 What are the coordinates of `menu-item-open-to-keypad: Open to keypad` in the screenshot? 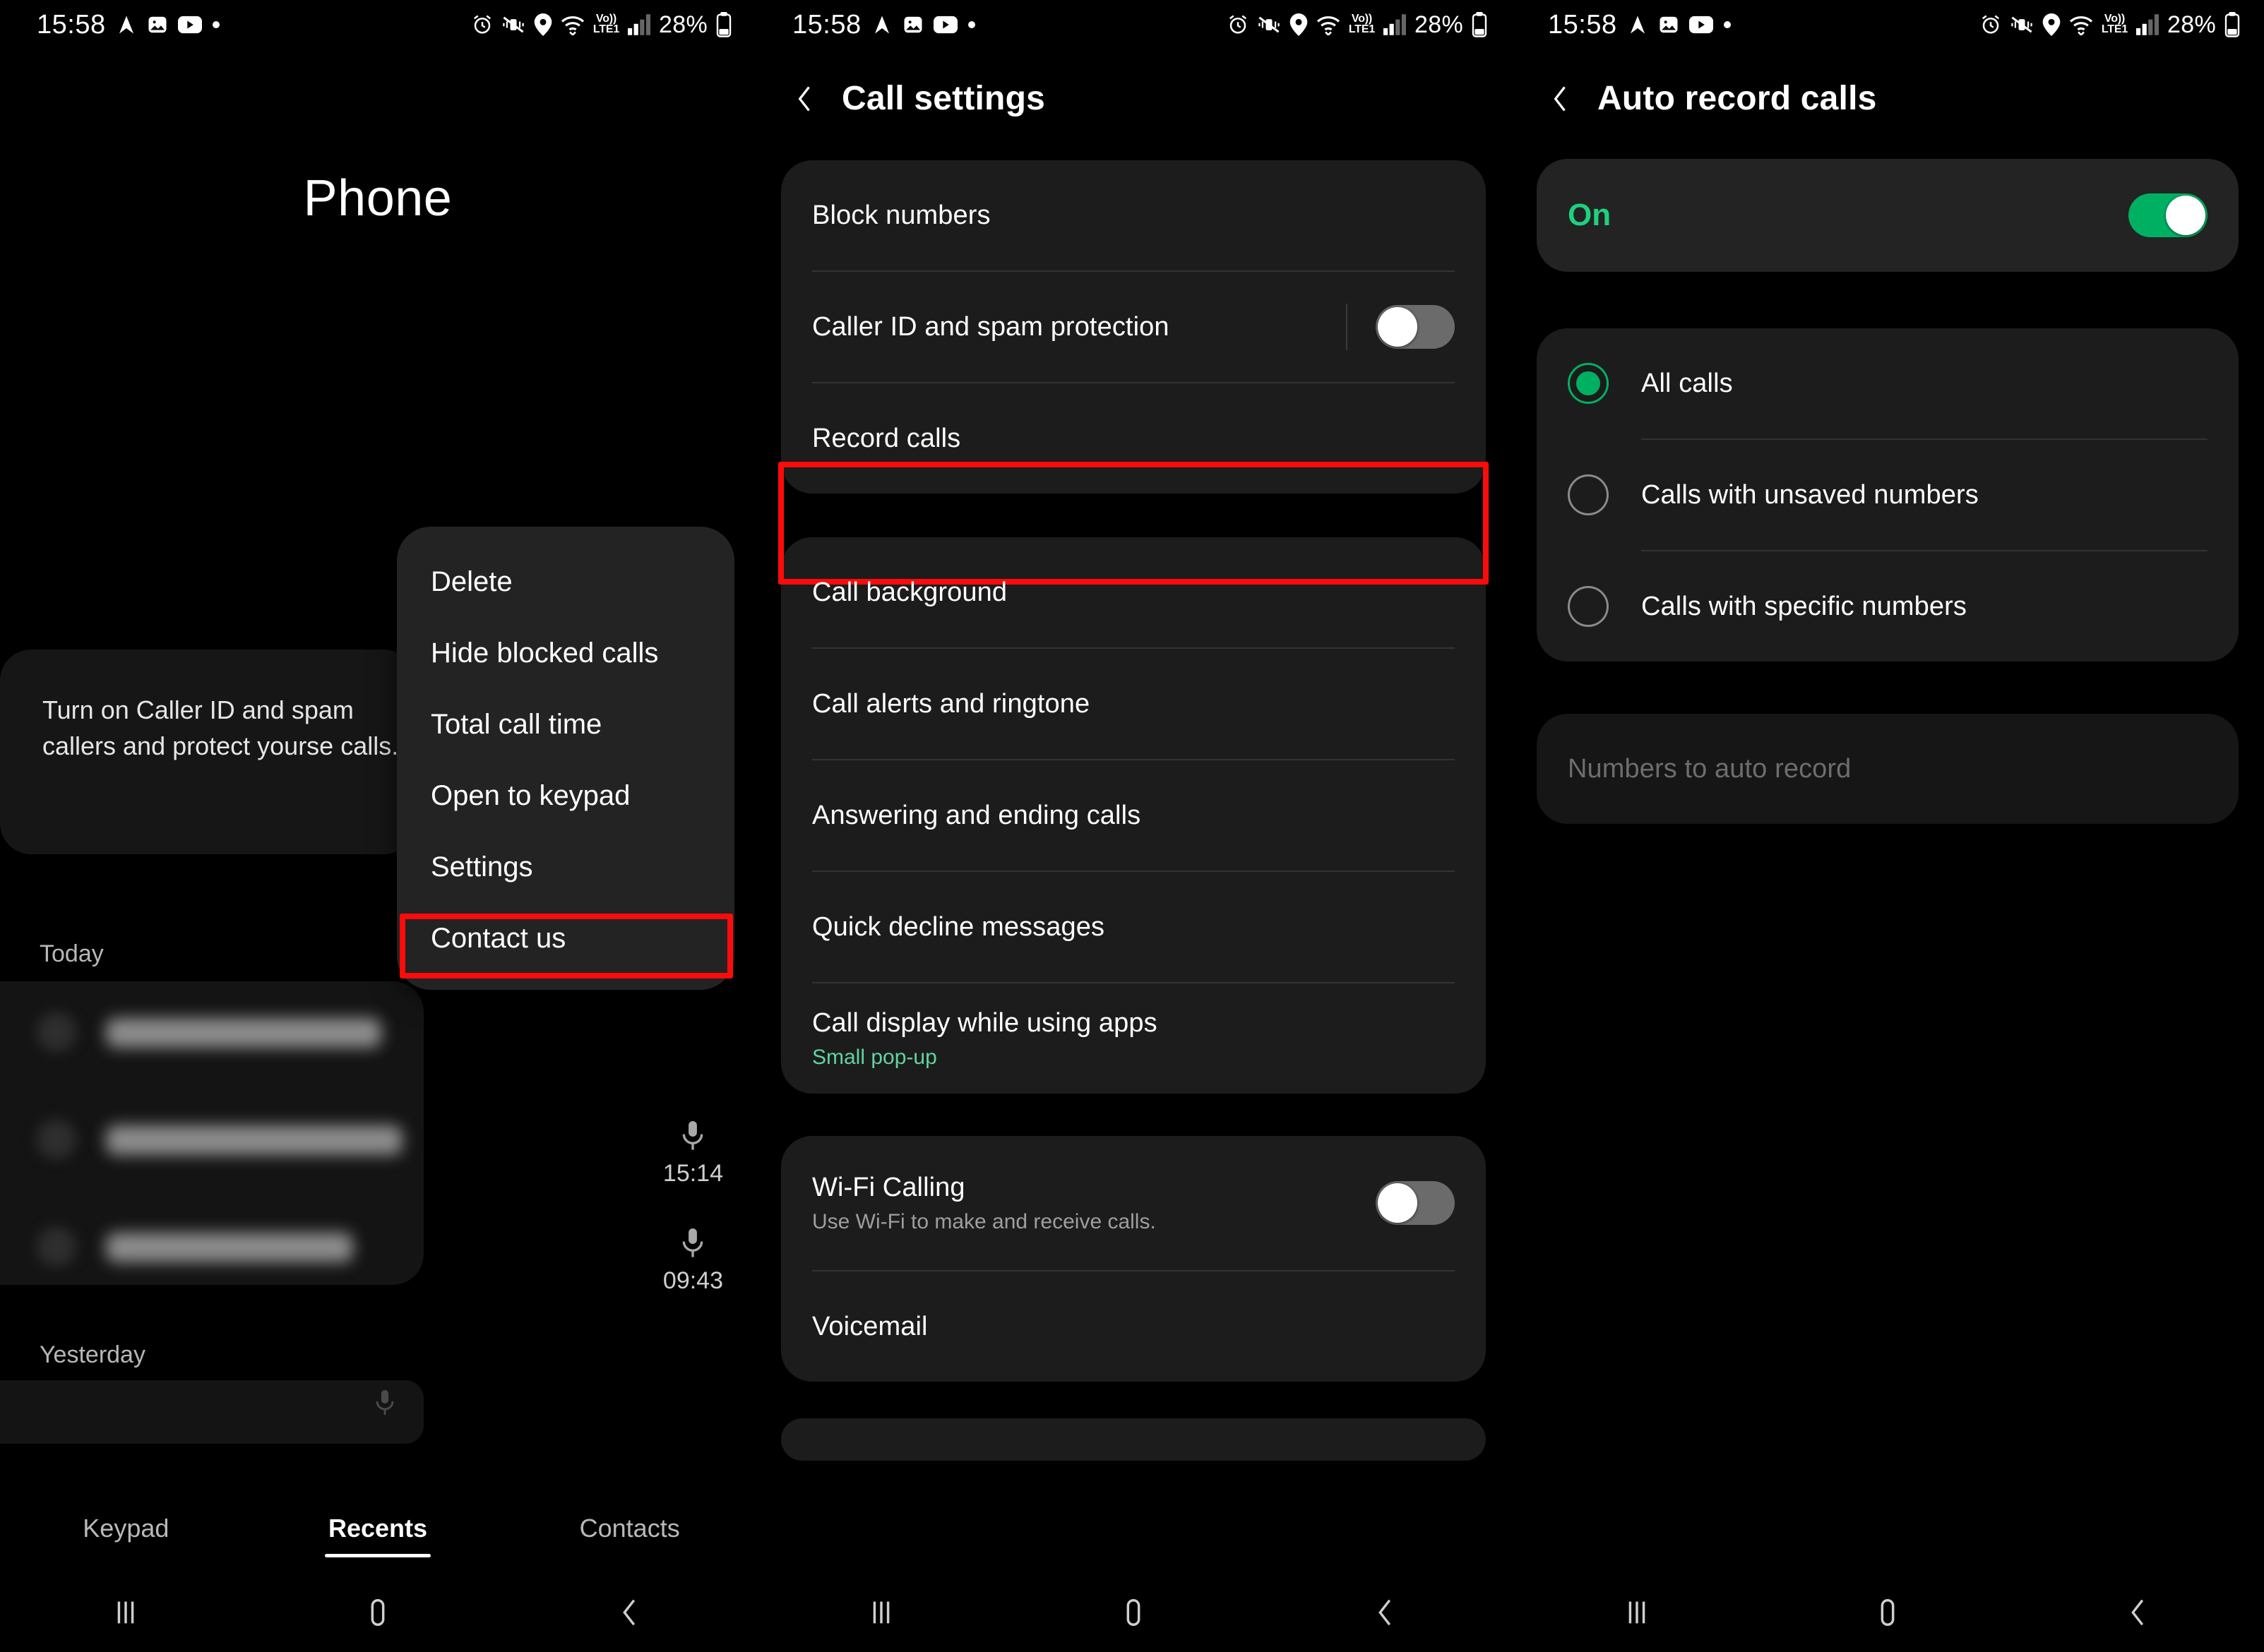 It's located at (565, 796).